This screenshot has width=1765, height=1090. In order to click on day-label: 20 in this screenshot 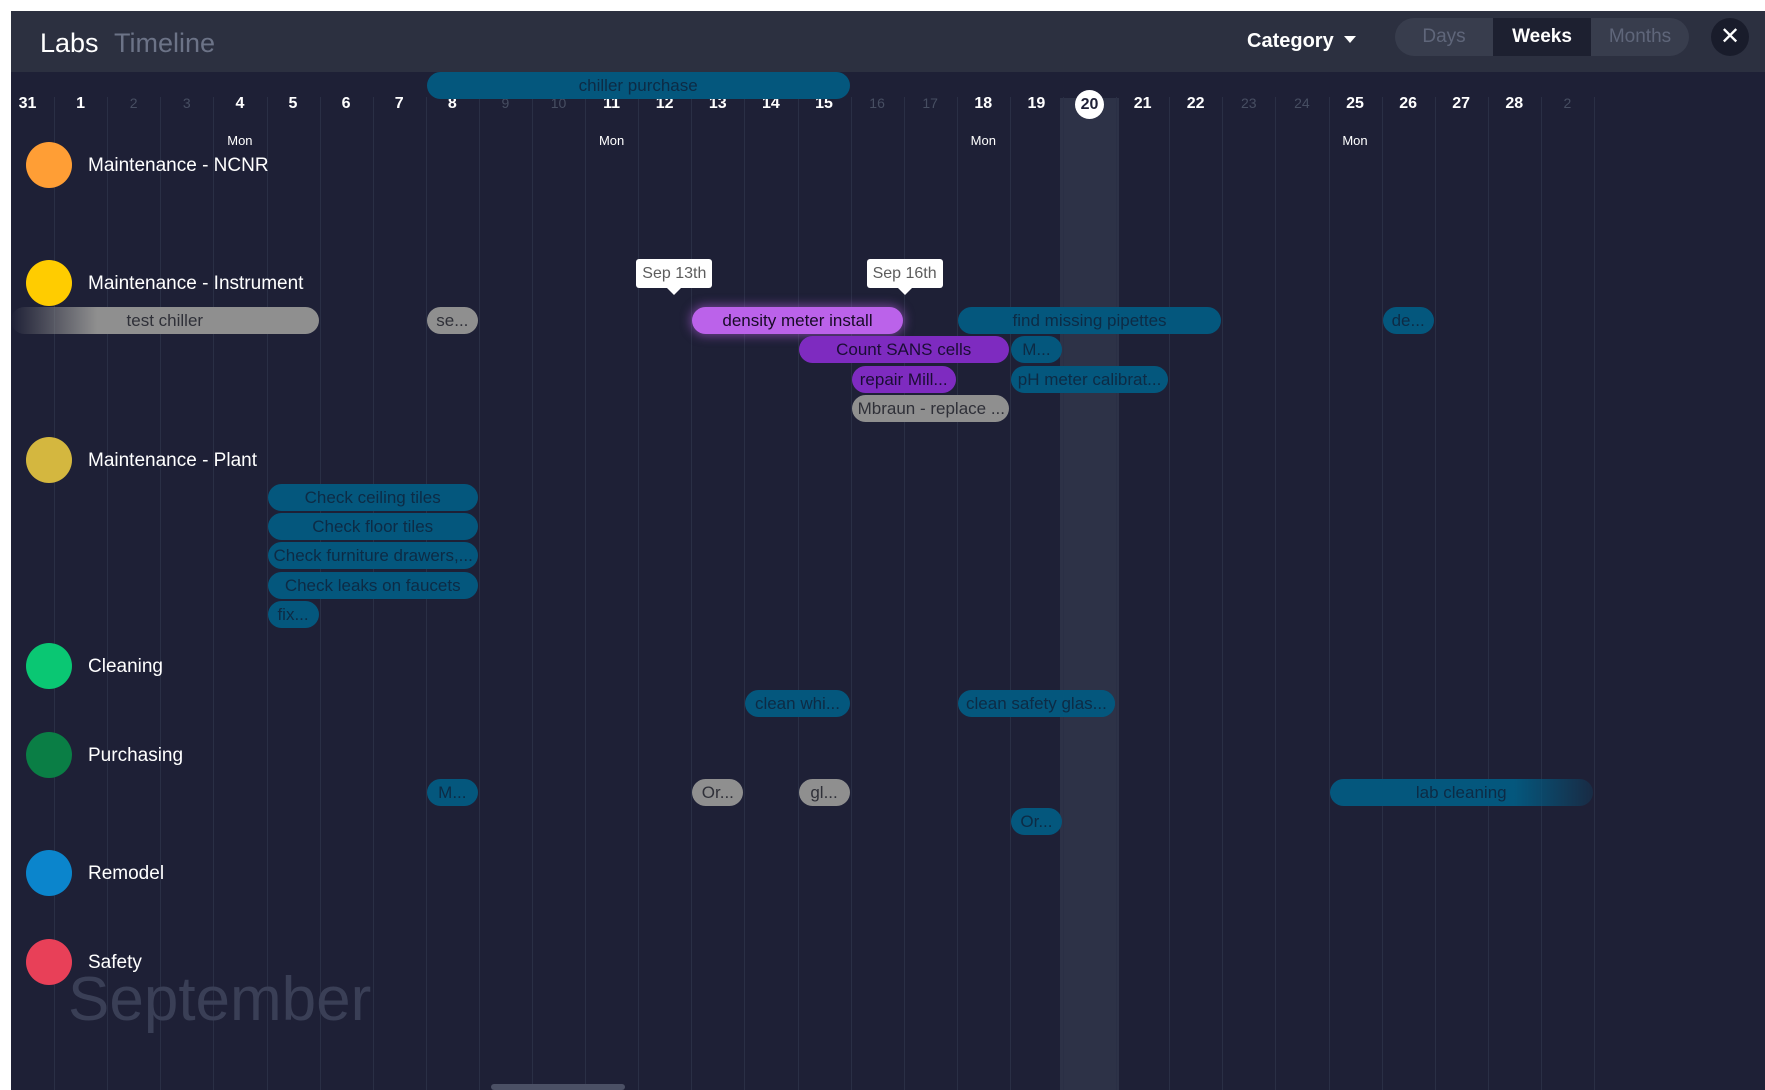, I will do `click(1089, 104)`.